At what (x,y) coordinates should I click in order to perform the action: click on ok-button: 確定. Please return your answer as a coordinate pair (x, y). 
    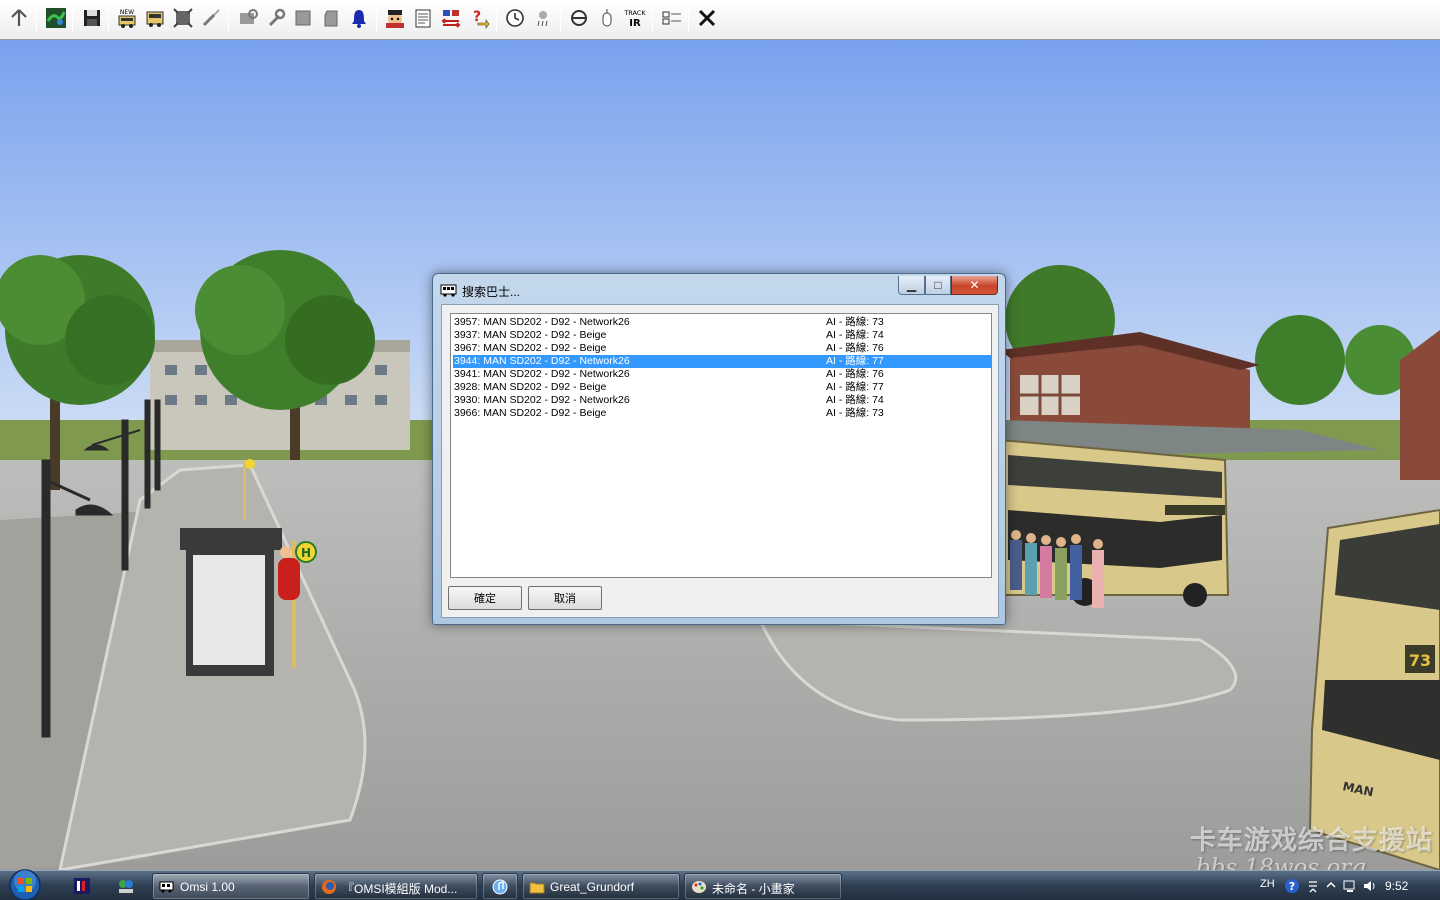
    Looking at the image, I should click on (485, 598).